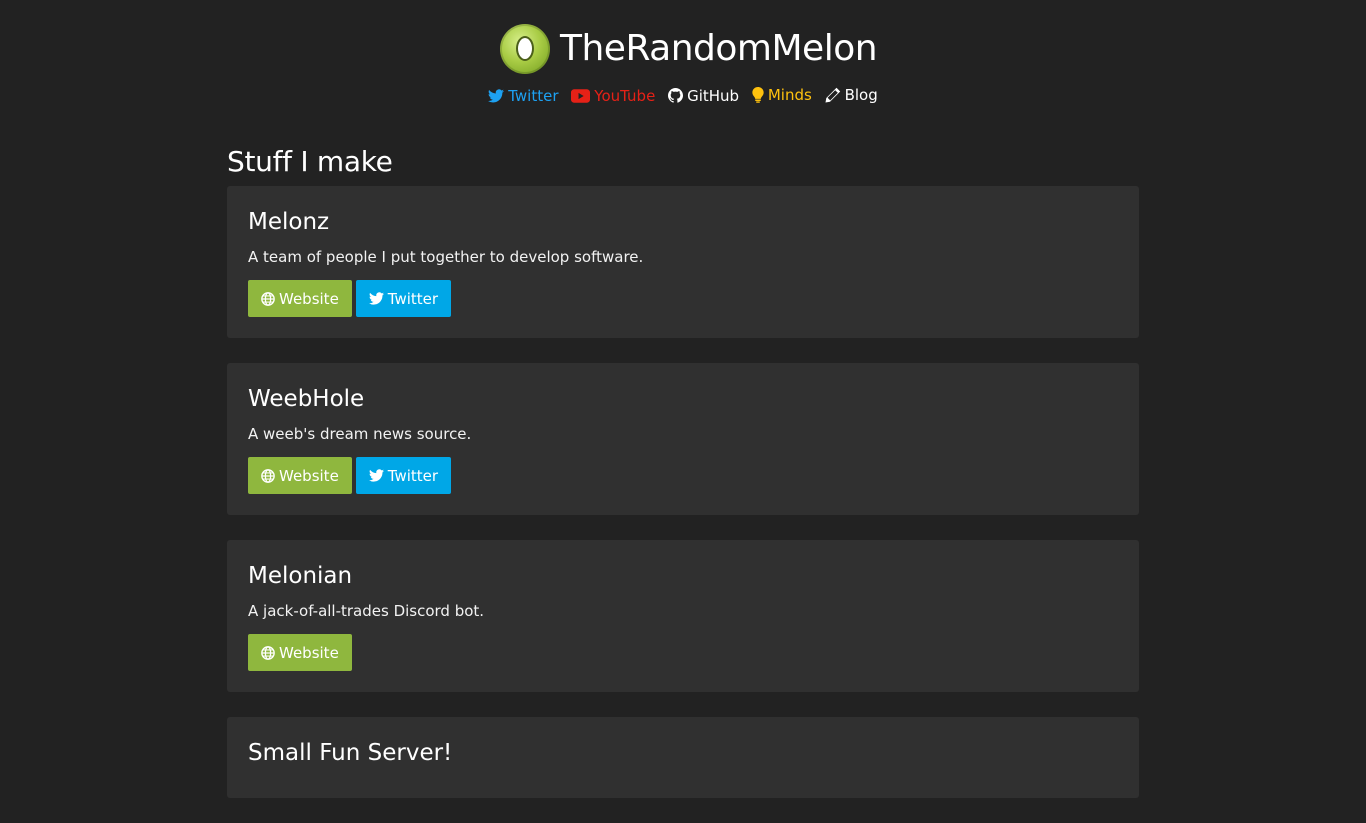 This screenshot has width=1366, height=823. I want to click on social-label-blog: Blog, so click(861, 95).